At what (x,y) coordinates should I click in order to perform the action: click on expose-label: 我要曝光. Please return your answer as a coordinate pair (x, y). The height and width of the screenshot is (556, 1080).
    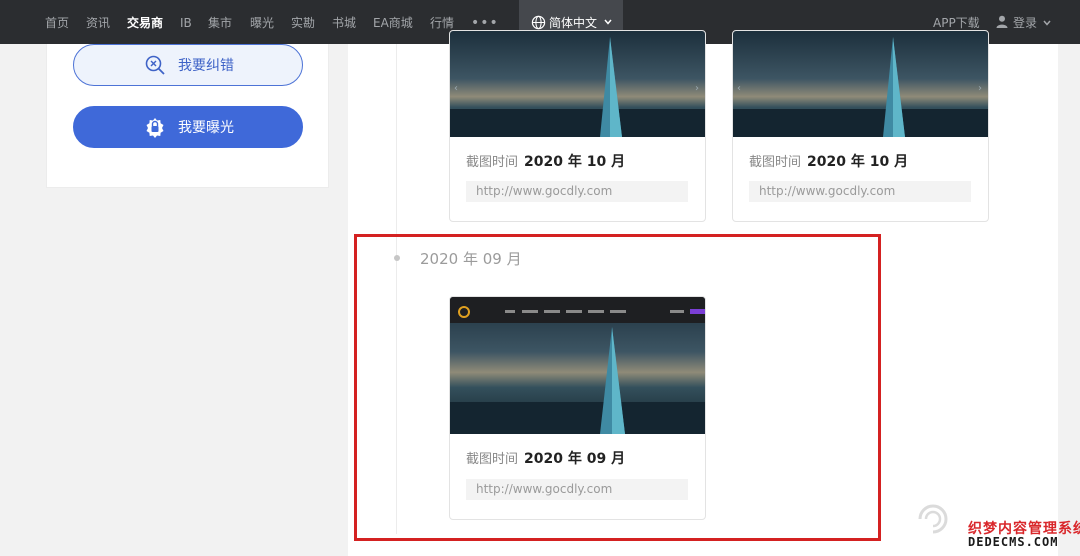
    Looking at the image, I should click on (206, 128).